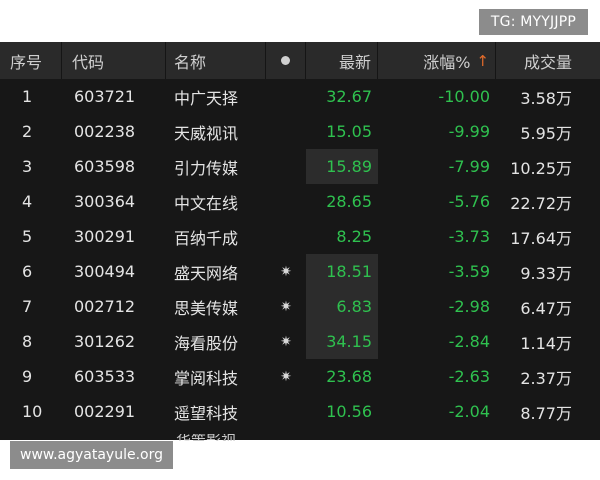 The height and width of the screenshot is (480, 600). What do you see at coordinates (469, 131) in the screenshot?
I see `cell-change-pct: -9.99` at bounding box center [469, 131].